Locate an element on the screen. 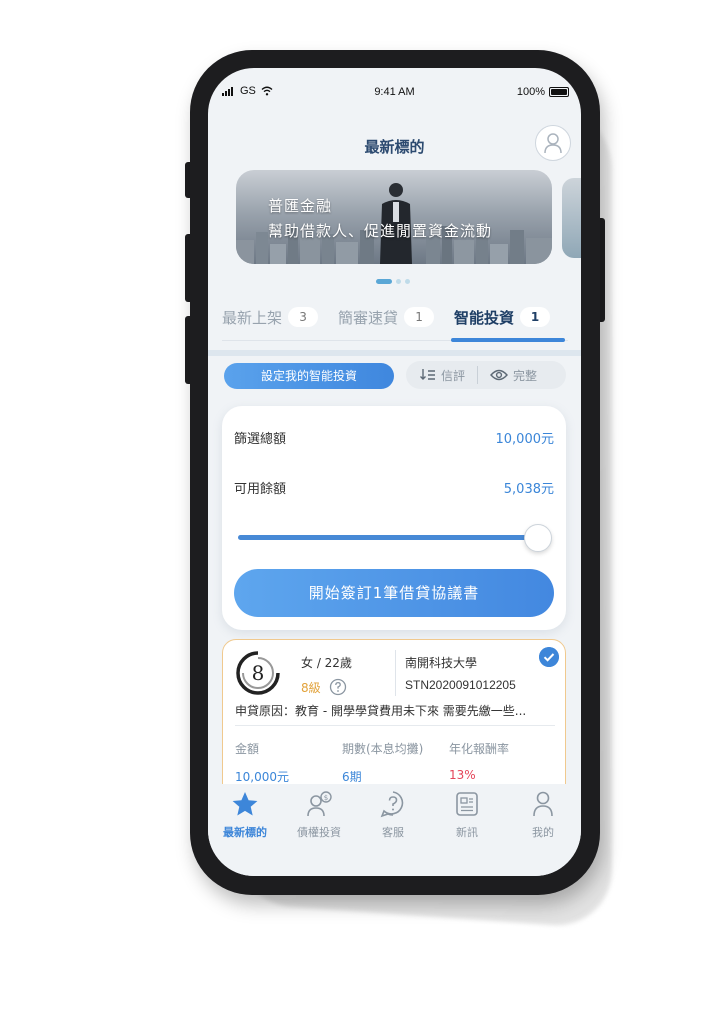 This screenshot has width=726, height=1012. battery-percent: 100% is located at coordinates (530, 92).